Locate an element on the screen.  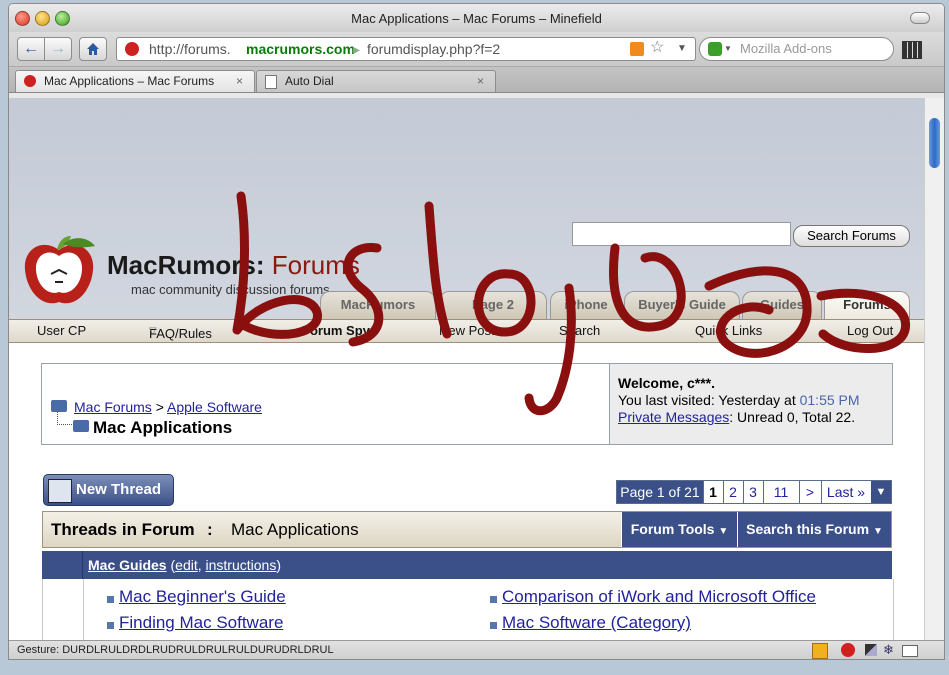
home-icon is located at coordinates (93, 49).